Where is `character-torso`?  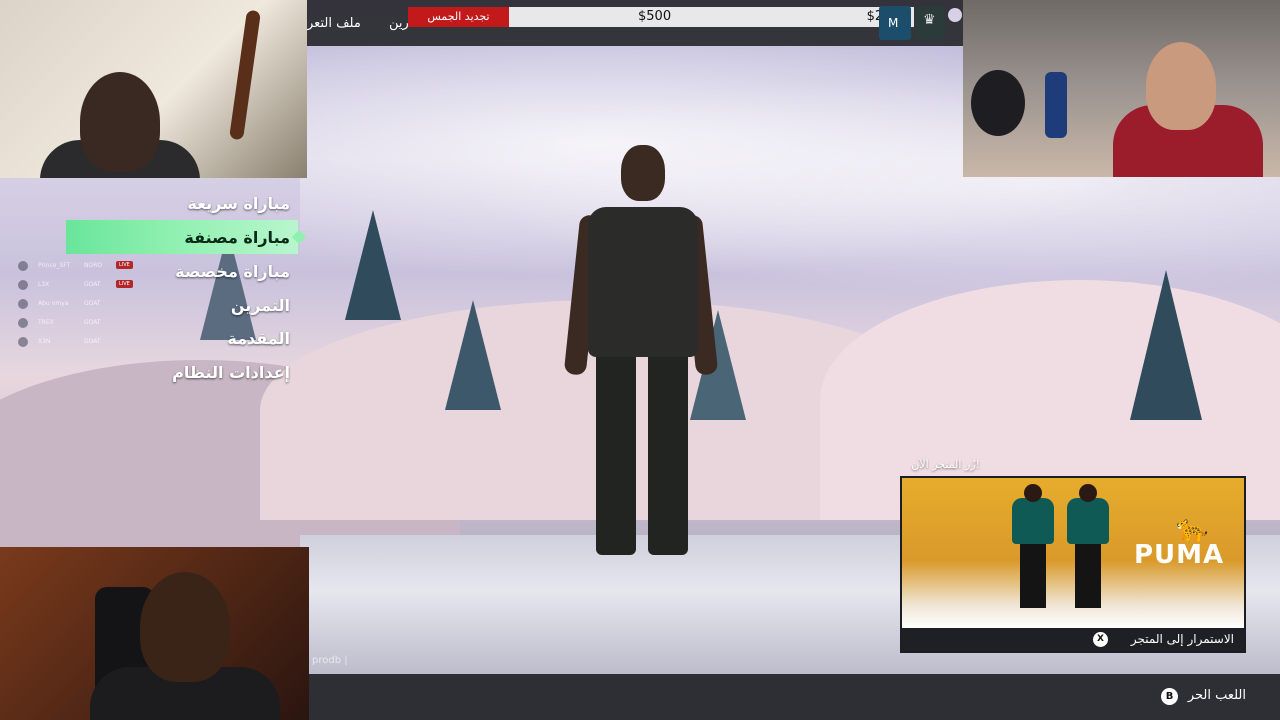 character-torso is located at coordinates (643, 282).